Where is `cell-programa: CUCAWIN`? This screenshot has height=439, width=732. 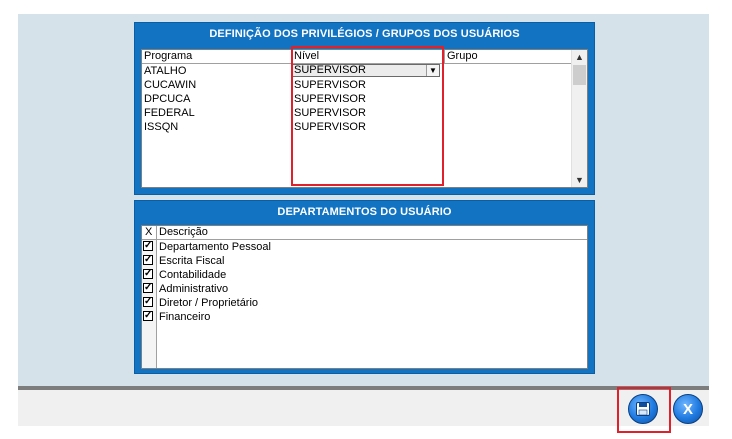 cell-programa: CUCAWIN is located at coordinates (170, 85).